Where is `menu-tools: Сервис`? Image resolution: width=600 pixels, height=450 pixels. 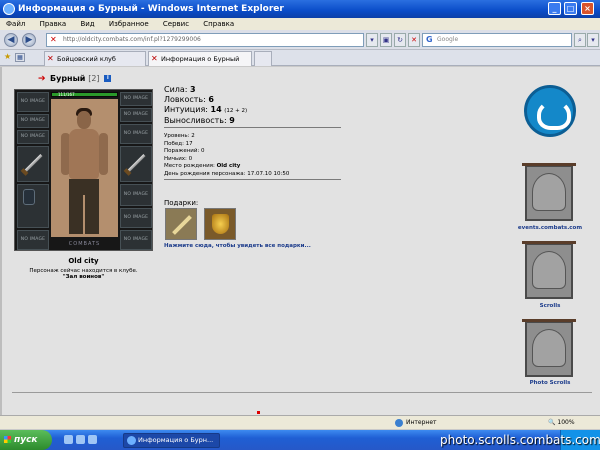
menu-tools: Сервис is located at coordinates (176, 24).